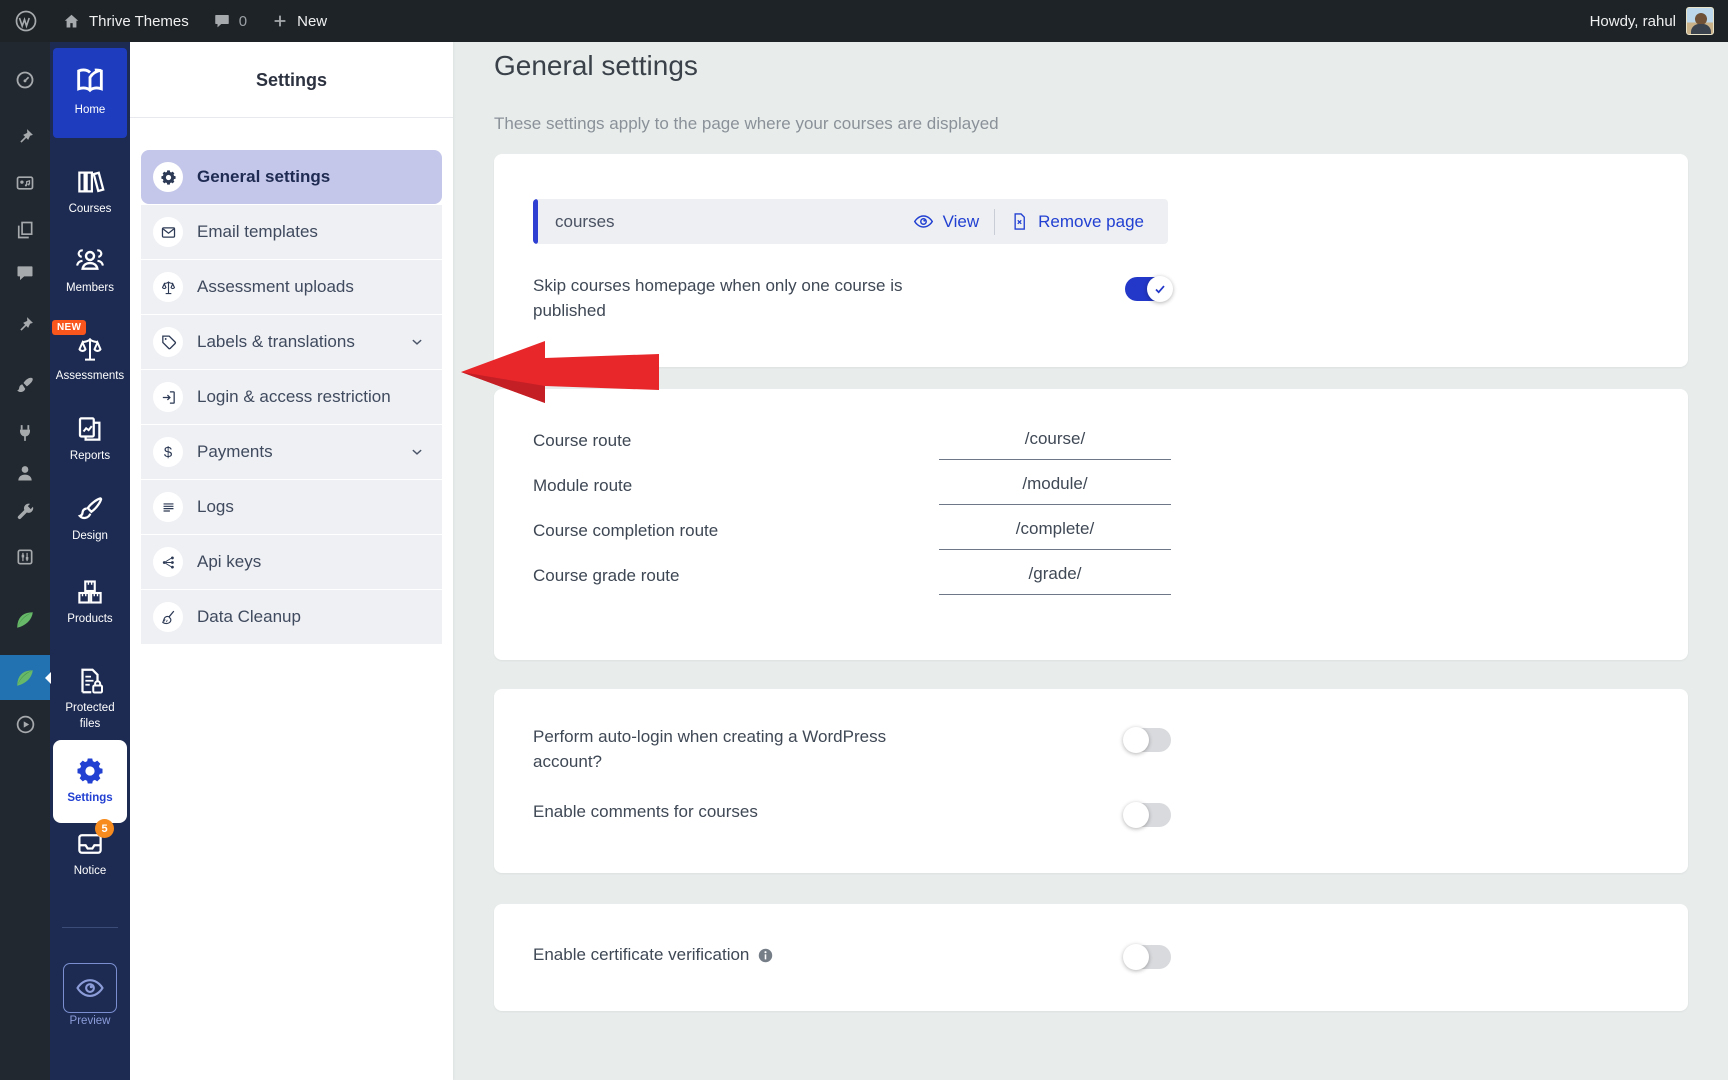 The width and height of the screenshot is (1728, 1080). I want to click on wp-menu-comments, so click(25, 273).